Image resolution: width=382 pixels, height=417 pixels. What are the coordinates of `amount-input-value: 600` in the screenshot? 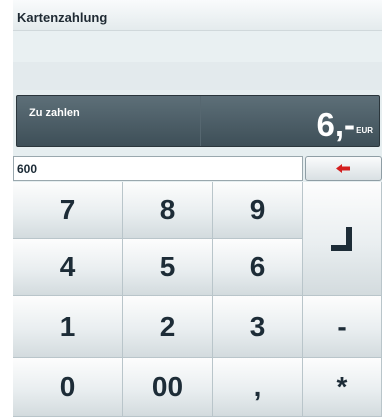 It's located at (27, 169).